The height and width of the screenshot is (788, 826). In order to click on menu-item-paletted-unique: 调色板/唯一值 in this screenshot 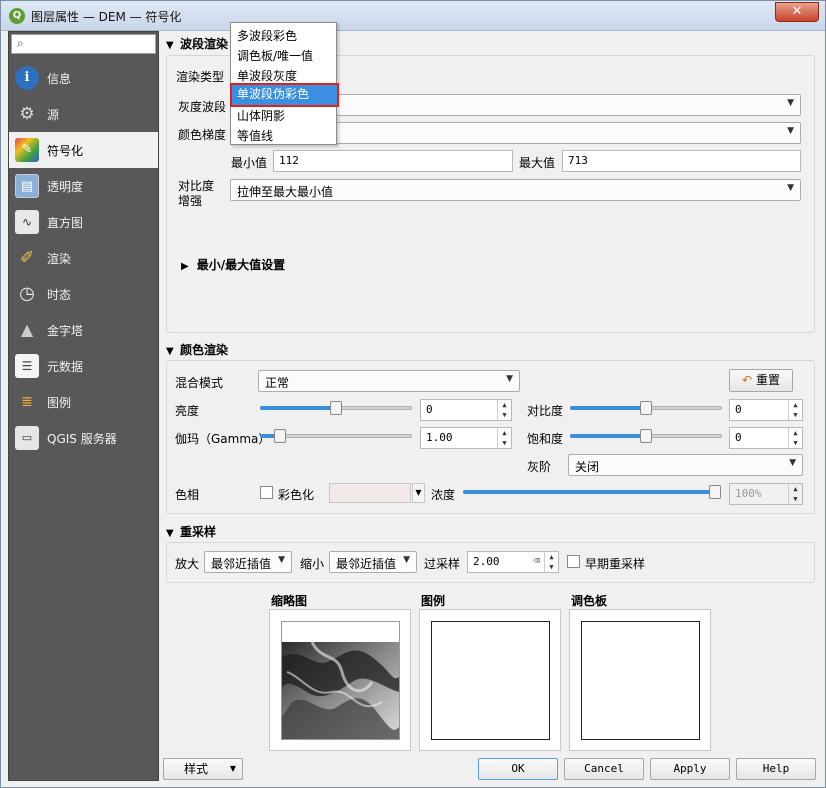, I will do `click(275, 55)`.